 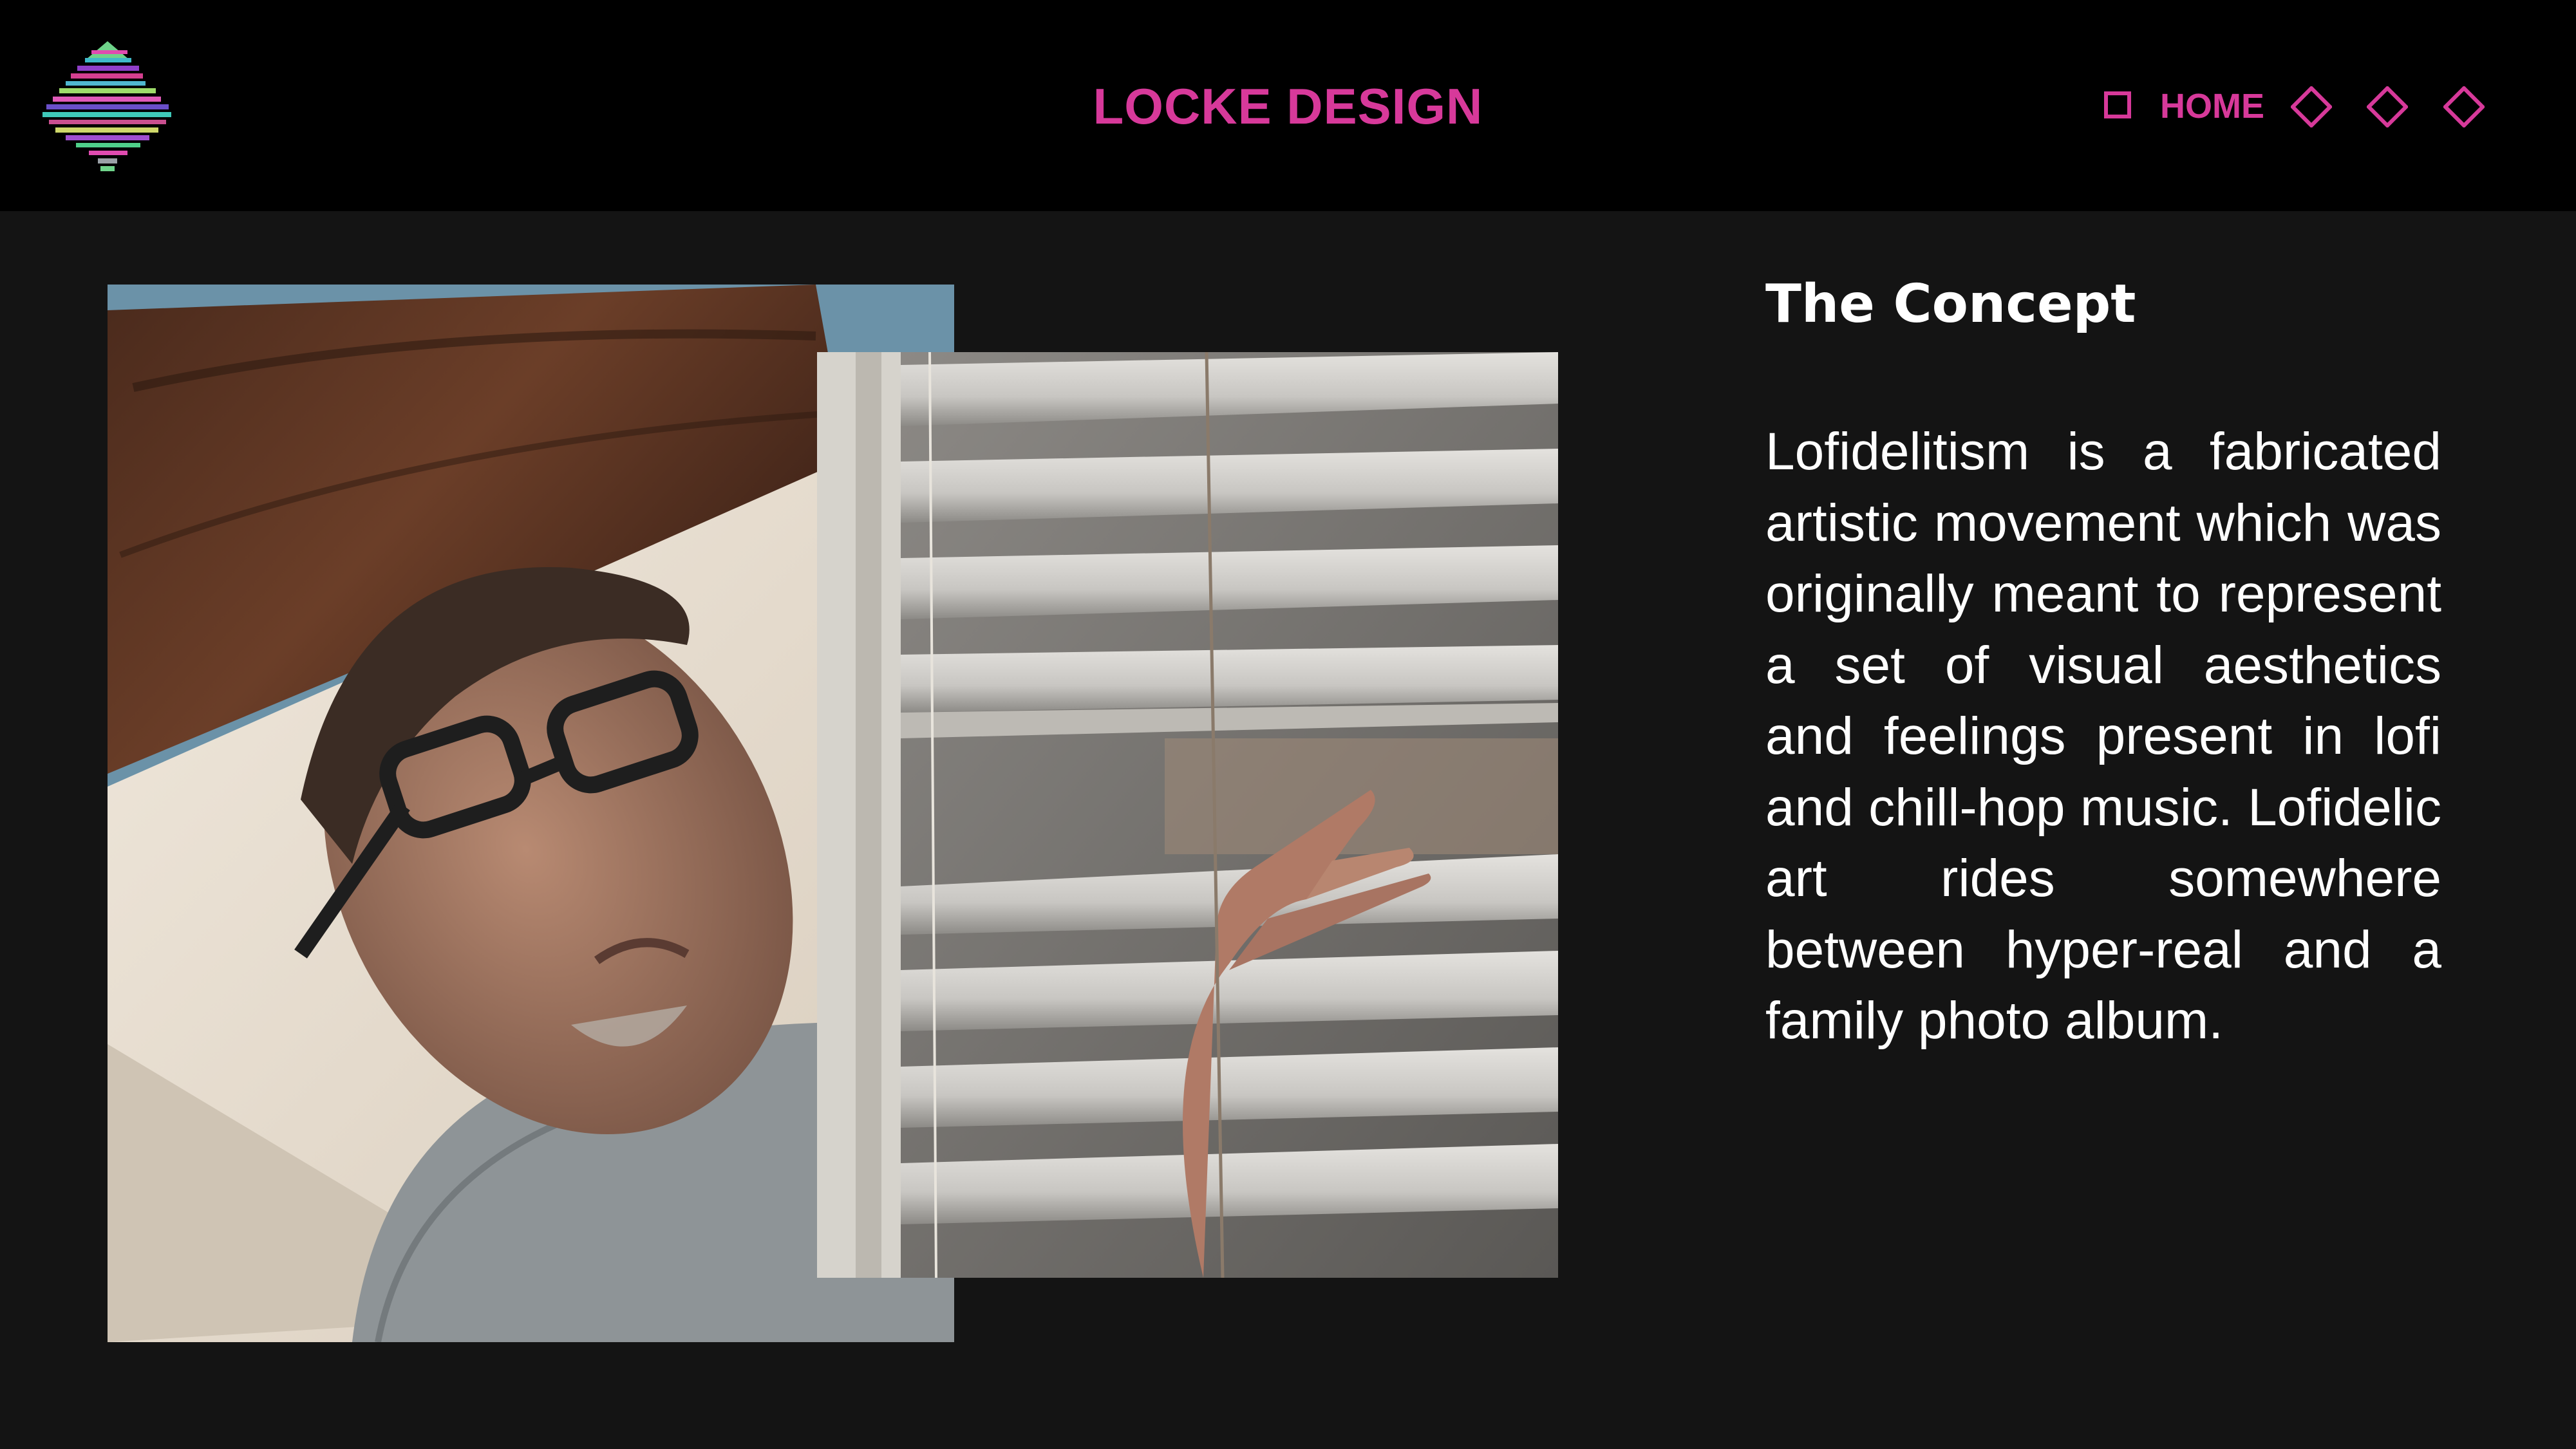 I want to click on square-icon, so click(x=2117, y=104).